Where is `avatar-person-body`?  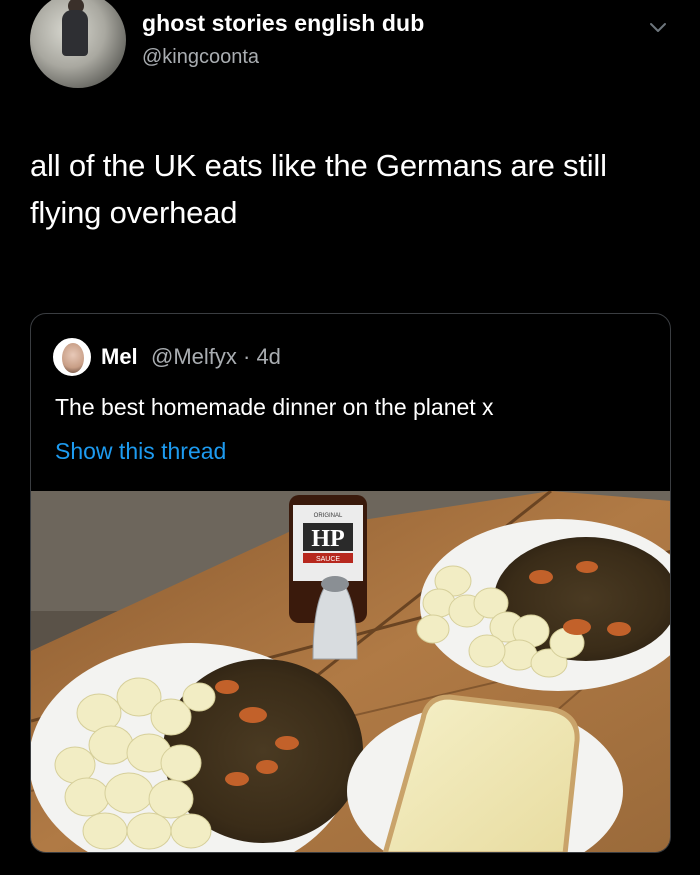 avatar-person-body is located at coordinates (75, 33).